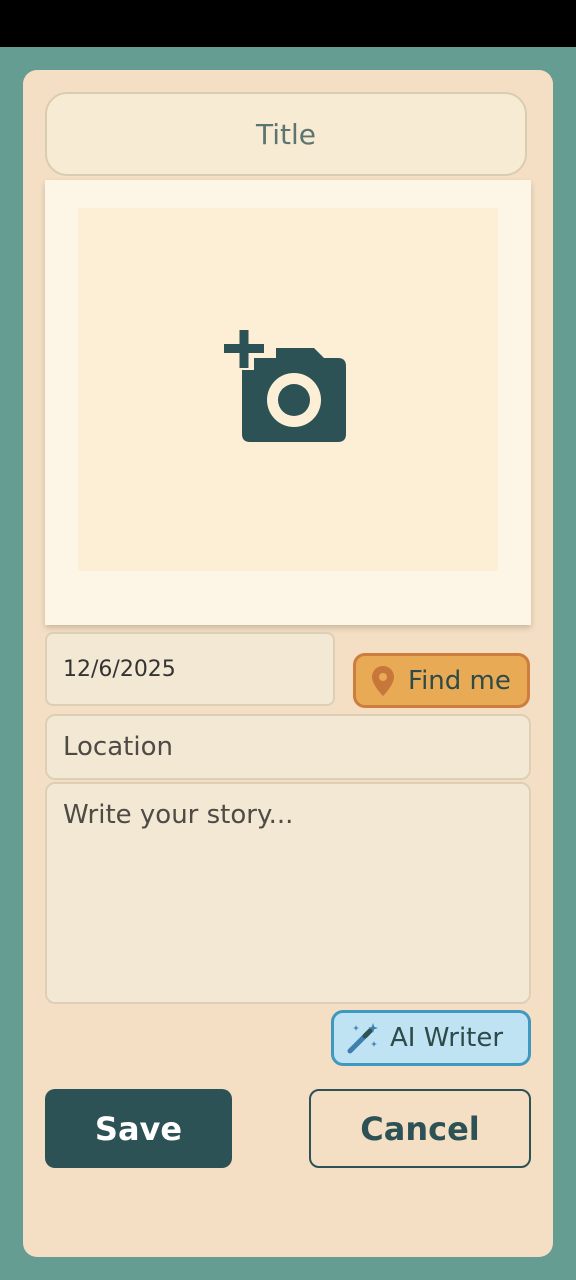 This screenshot has width=576, height=1280. What do you see at coordinates (119, 669) in the screenshot?
I see `date-value: 12/6/2025` at bounding box center [119, 669].